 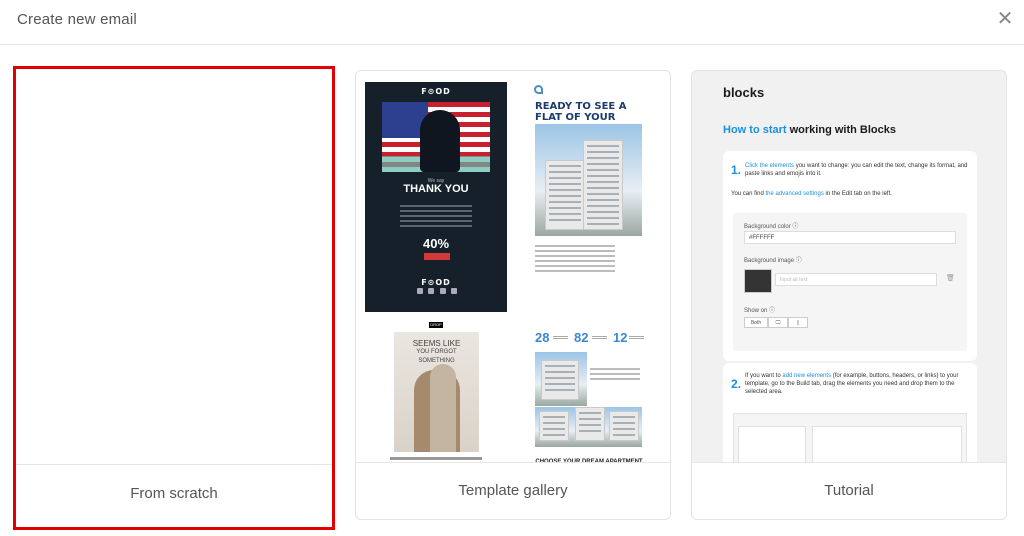 I want to click on step-number: 2., so click(x=736, y=384).